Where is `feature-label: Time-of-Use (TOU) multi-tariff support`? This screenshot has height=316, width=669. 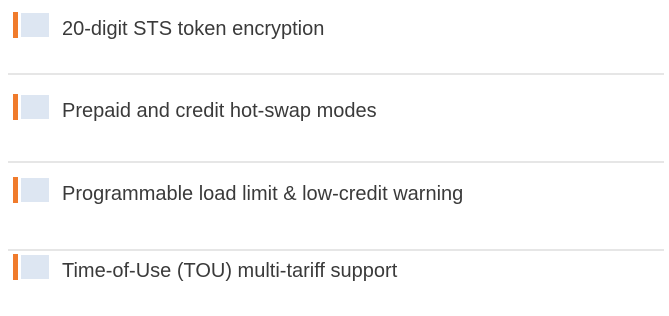
feature-label: Time-of-Use (TOU) multi-tariff support is located at coordinates (230, 271).